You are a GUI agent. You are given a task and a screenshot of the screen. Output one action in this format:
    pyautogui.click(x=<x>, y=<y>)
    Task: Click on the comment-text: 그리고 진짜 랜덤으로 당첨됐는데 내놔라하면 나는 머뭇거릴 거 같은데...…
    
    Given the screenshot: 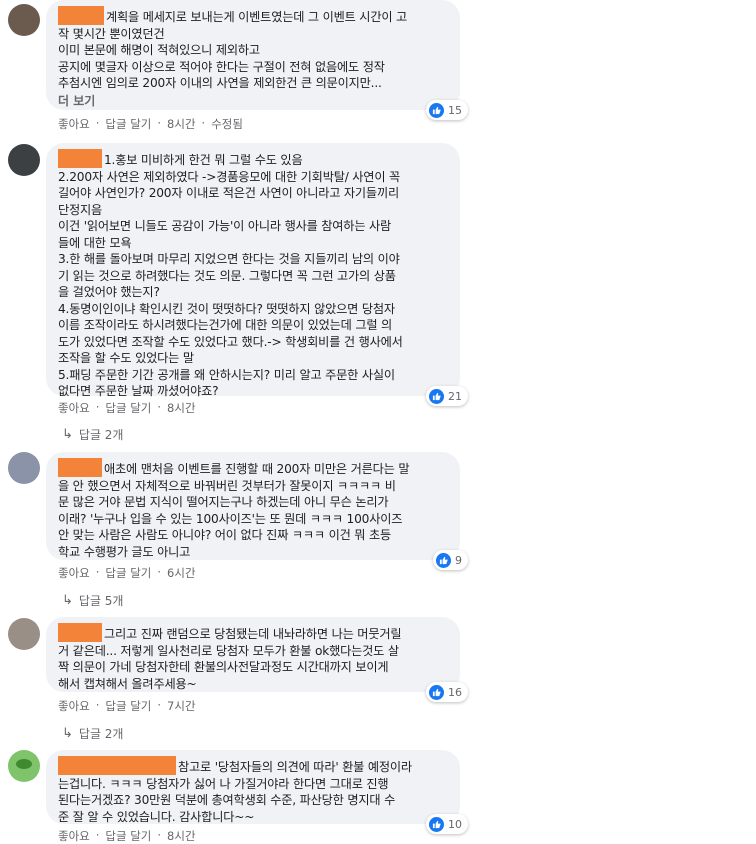 What is the action you would take?
    pyautogui.click(x=253, y=657)
    